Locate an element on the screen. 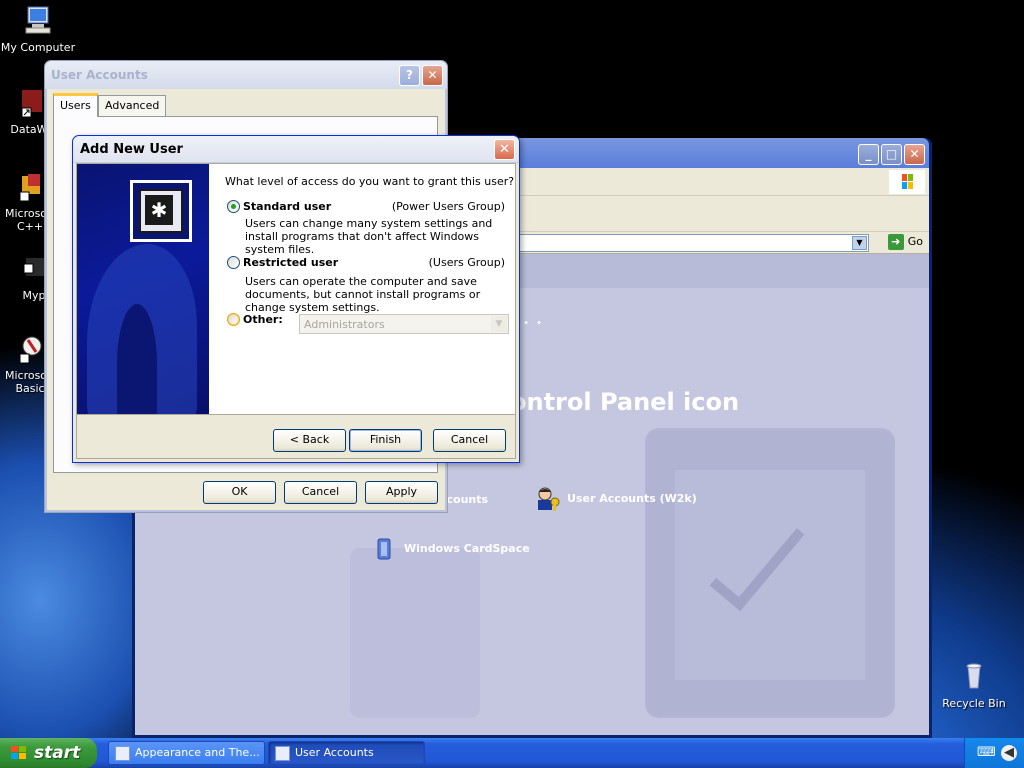 This screenshot has width=1024, height=768. visual-cpp-icon is located at coordinates (29, 188).